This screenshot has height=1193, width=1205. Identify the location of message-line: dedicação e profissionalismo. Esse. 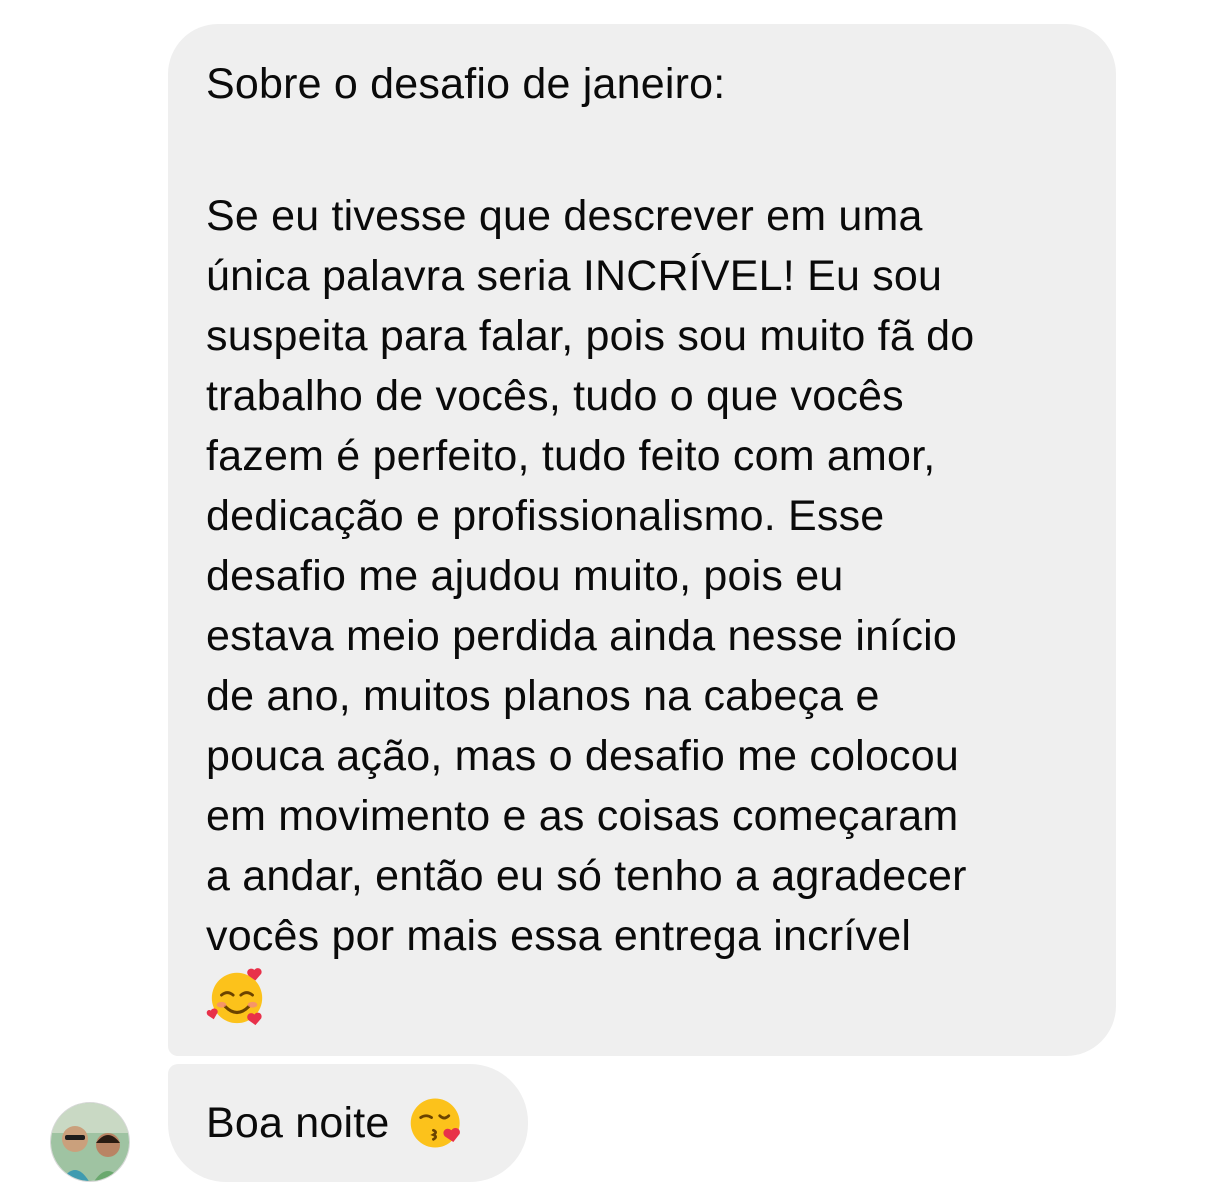
(545, 516).